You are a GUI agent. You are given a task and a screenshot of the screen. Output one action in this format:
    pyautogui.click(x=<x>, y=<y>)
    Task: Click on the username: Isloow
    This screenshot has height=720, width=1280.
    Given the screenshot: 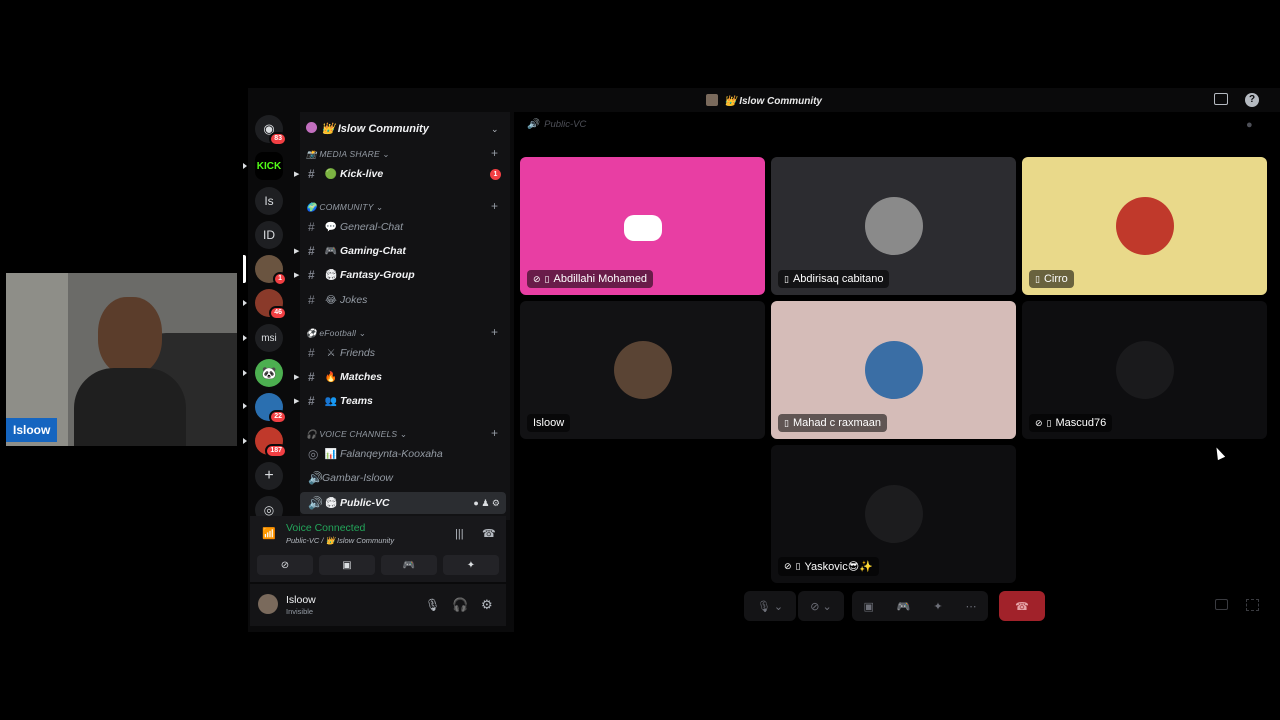 What is the action you would take?
    pyautogui.click(x=301, y=600)
    